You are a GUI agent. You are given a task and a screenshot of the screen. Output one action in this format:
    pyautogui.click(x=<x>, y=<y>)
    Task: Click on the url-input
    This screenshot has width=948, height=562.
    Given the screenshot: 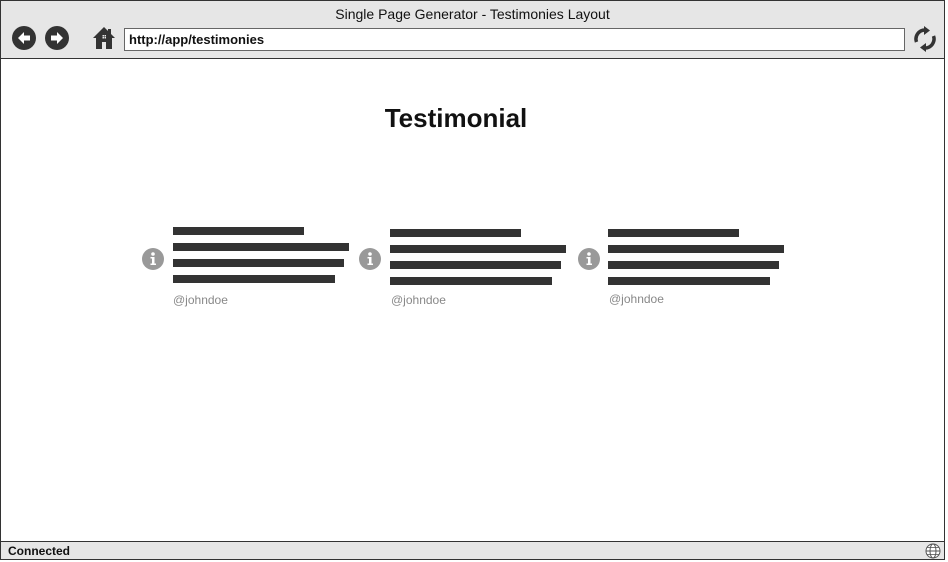 What is the action you would take?
    pyautogui.click(x=514, y=39)
    